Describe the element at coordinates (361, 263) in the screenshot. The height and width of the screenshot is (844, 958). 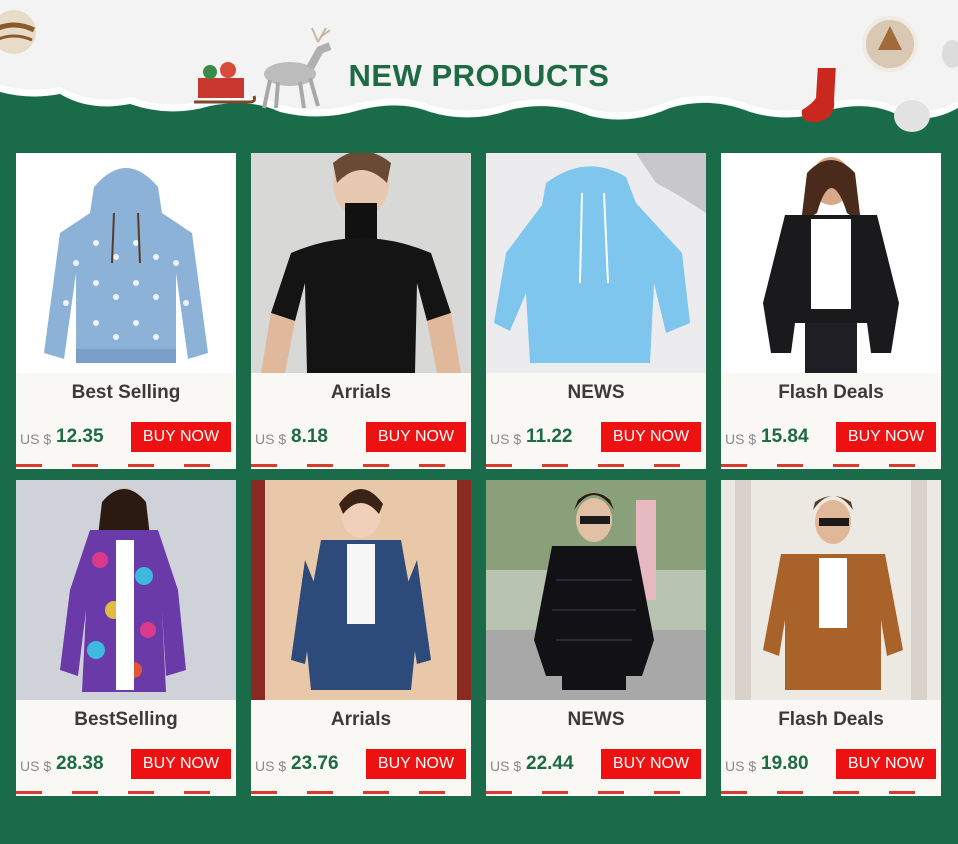
I see `product-image-turtleneck` at that location.